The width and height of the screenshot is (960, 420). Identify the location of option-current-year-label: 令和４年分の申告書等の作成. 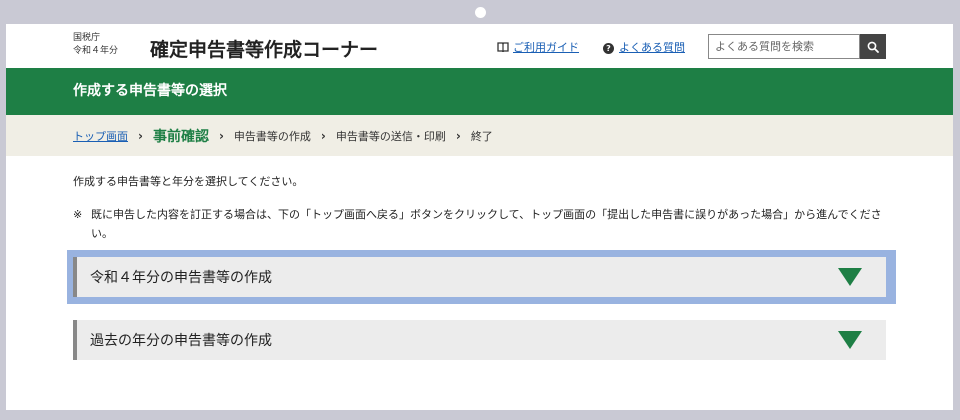
(181, 278).